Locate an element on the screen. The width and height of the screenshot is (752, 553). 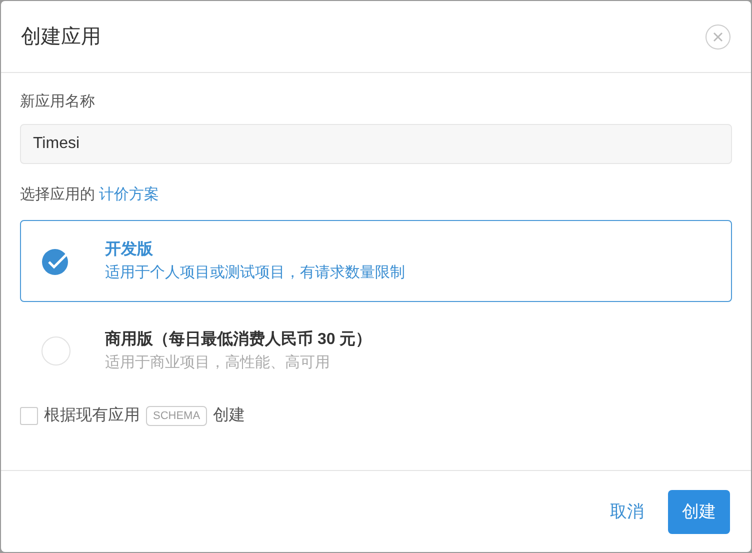
checkbox is located at coordinates (29, 416).